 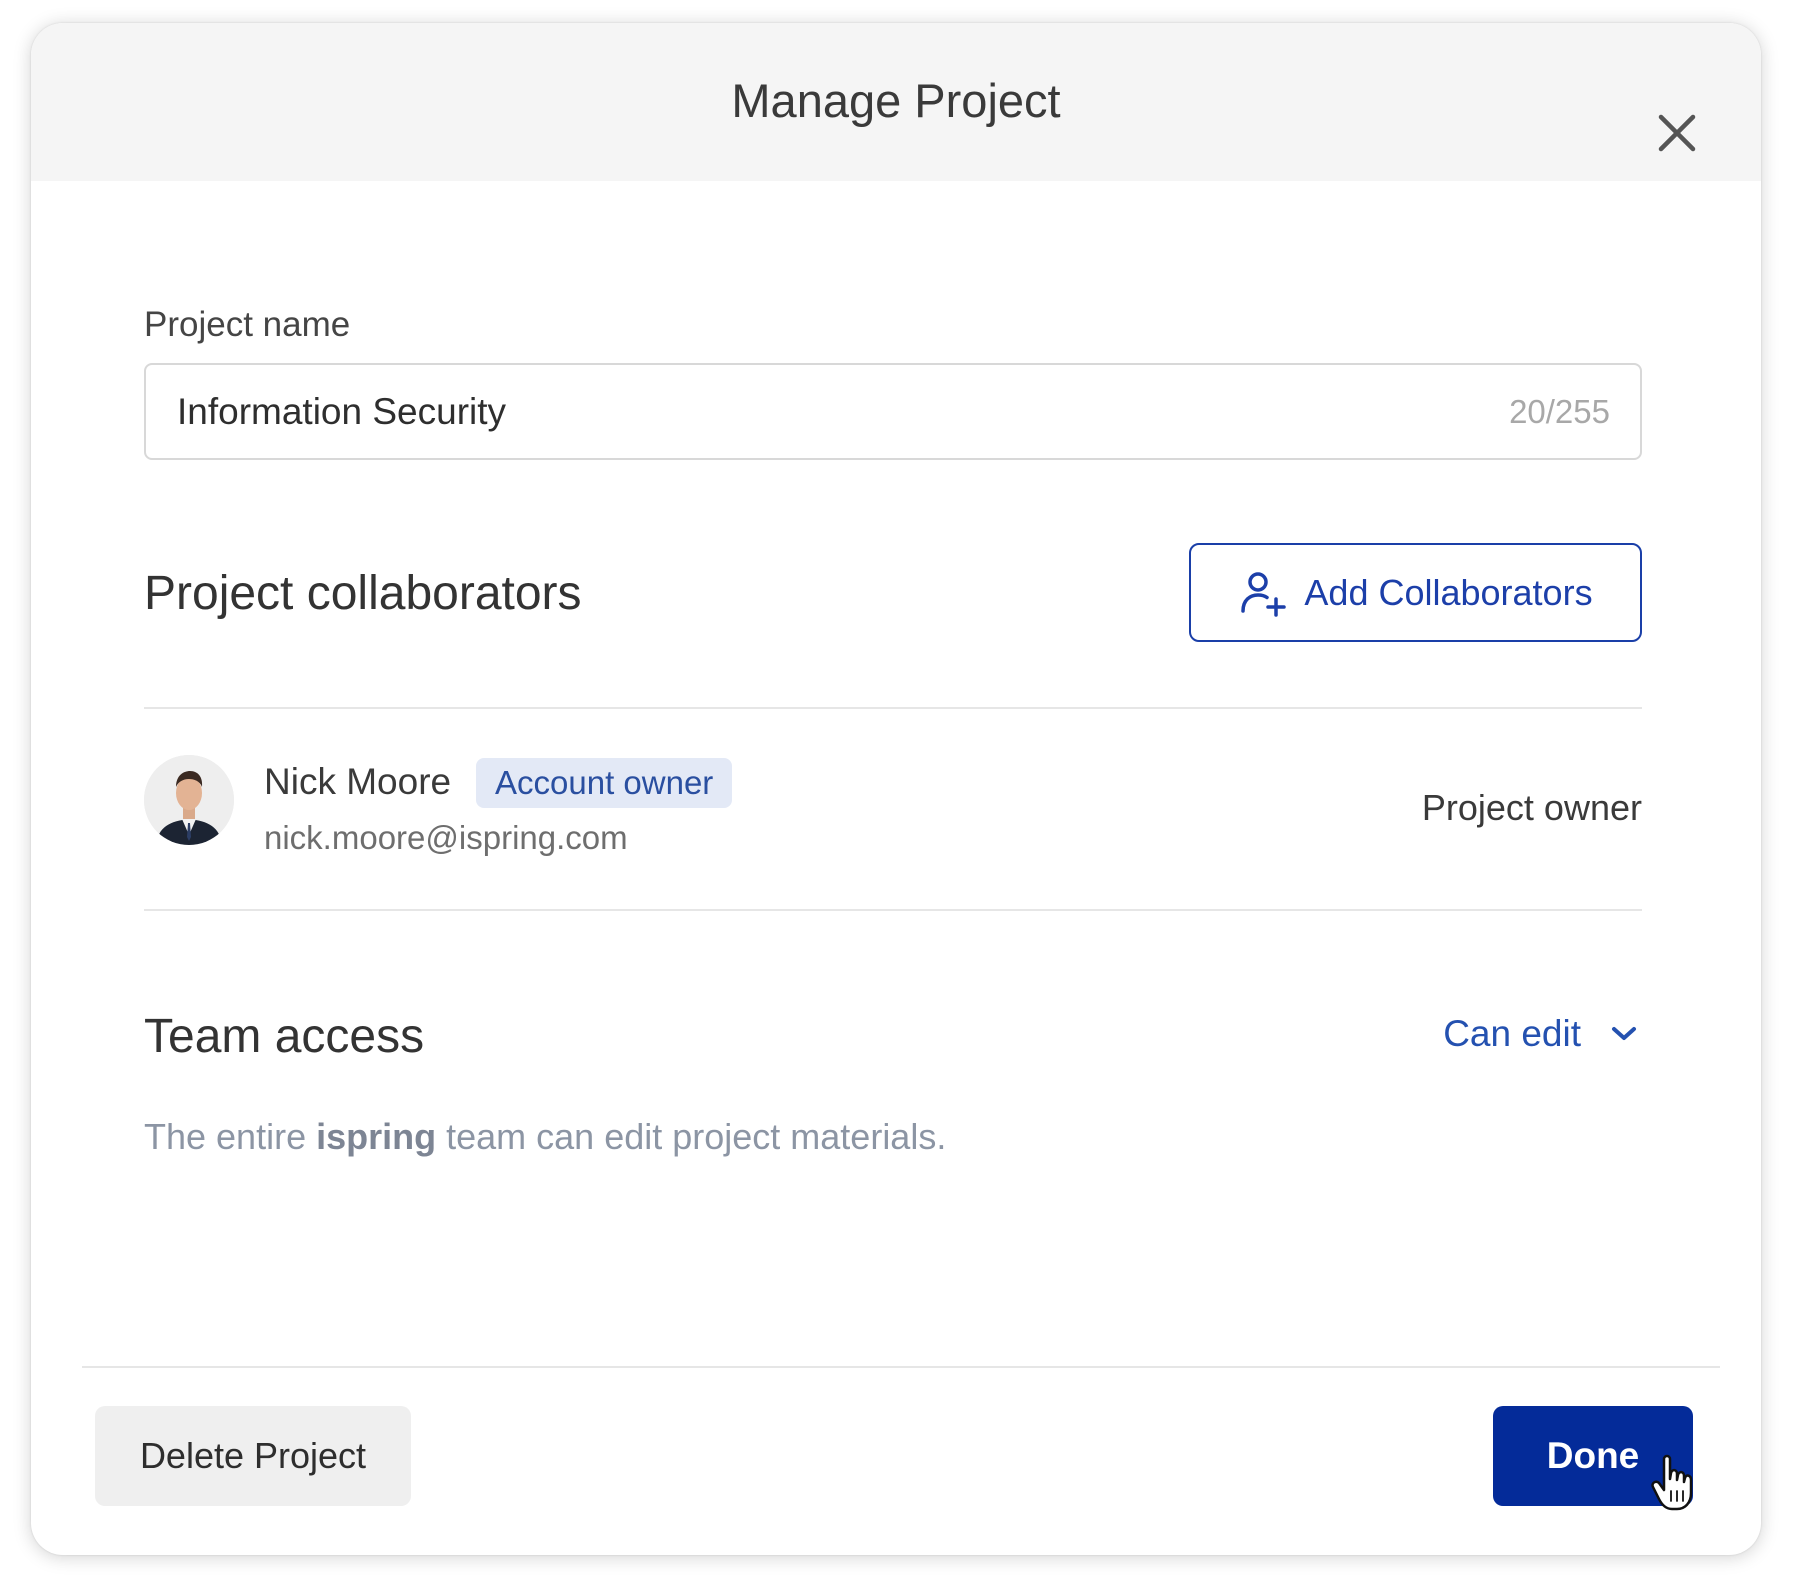 What do you see at coordinates (247, 324) in the screenshot?
I see `project-name-label: Project name` at bounding box center [247, 324].